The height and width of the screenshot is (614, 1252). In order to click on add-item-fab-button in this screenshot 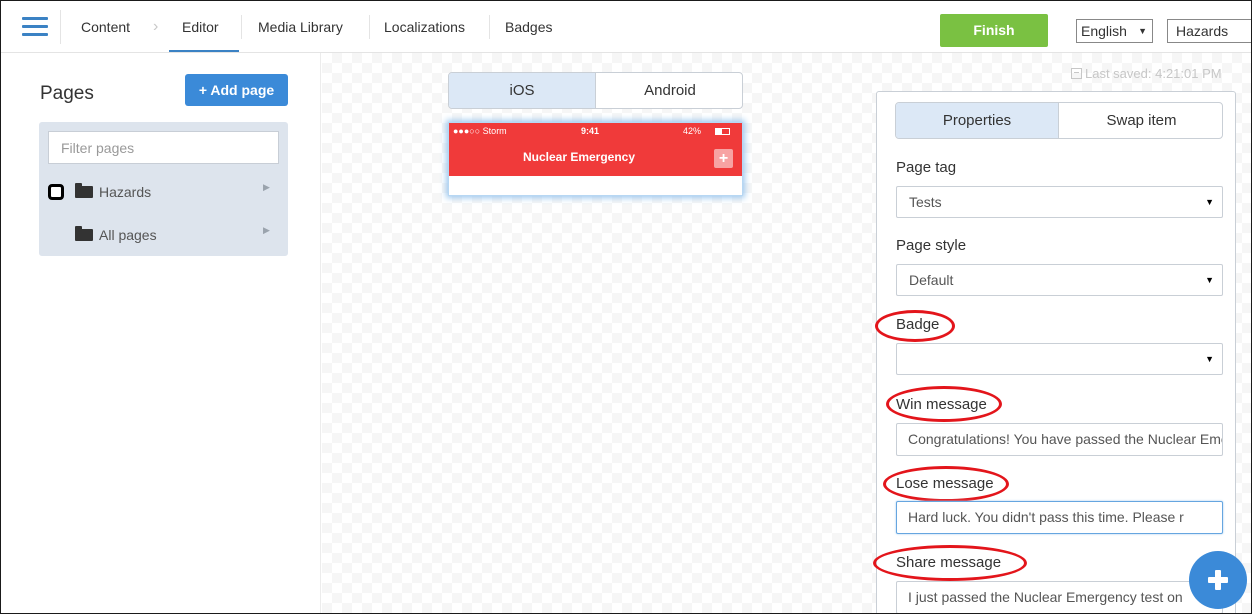, I will do `click(1218, 580)`.